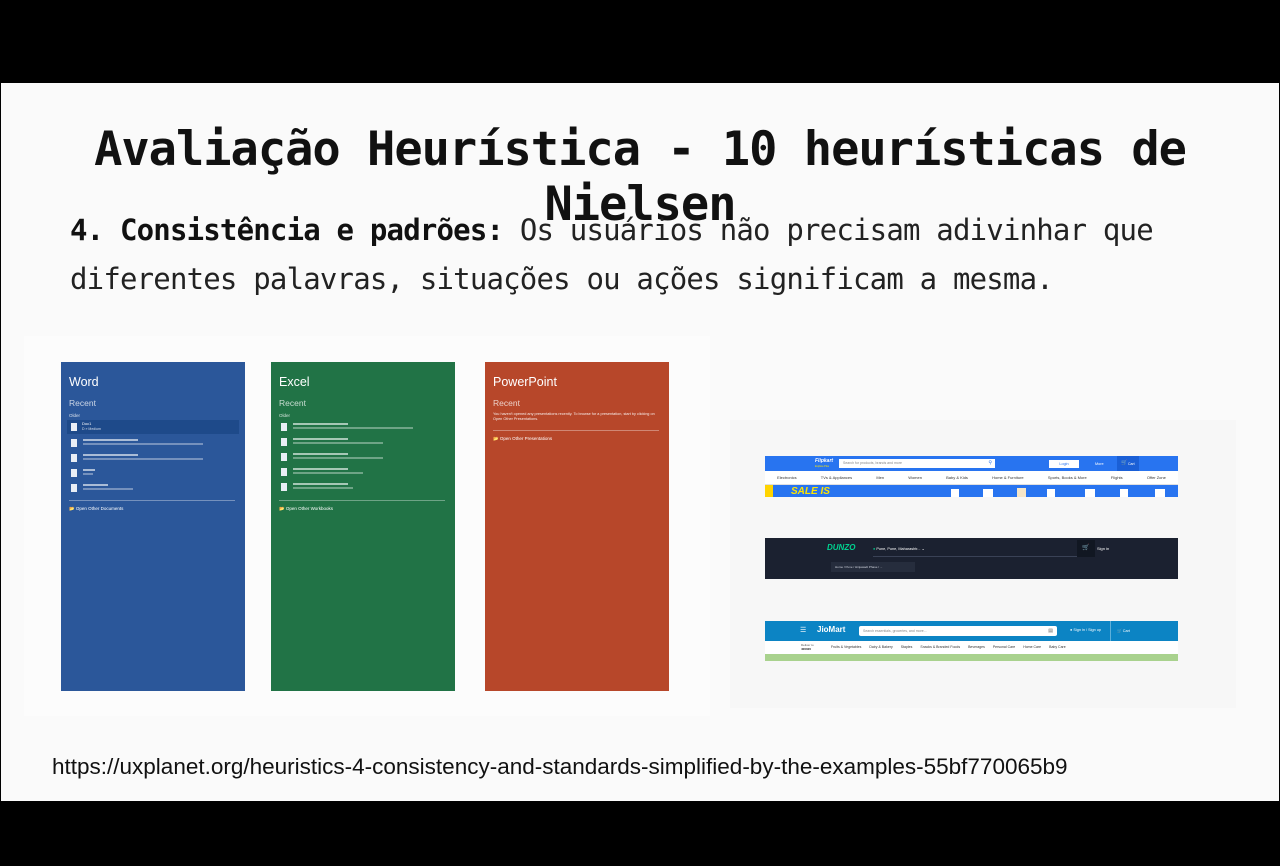 The image size is (1280, 866). Describe the element at coordinates (1117, 477) in the screenshot. I see `flipkart-category-item: Flights` at that location.